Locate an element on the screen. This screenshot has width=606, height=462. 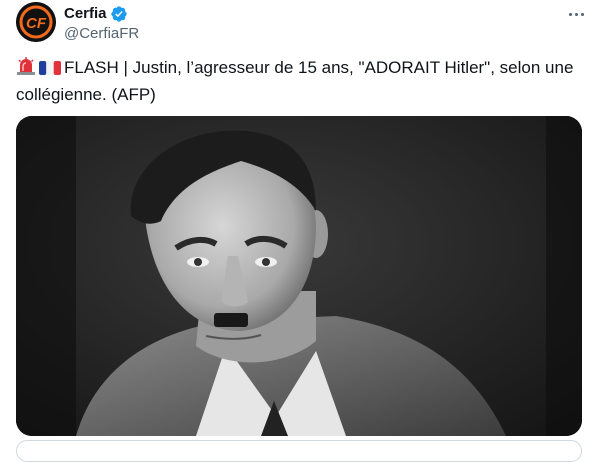
more-horizontal-icon is located at coordinates (576, 14).